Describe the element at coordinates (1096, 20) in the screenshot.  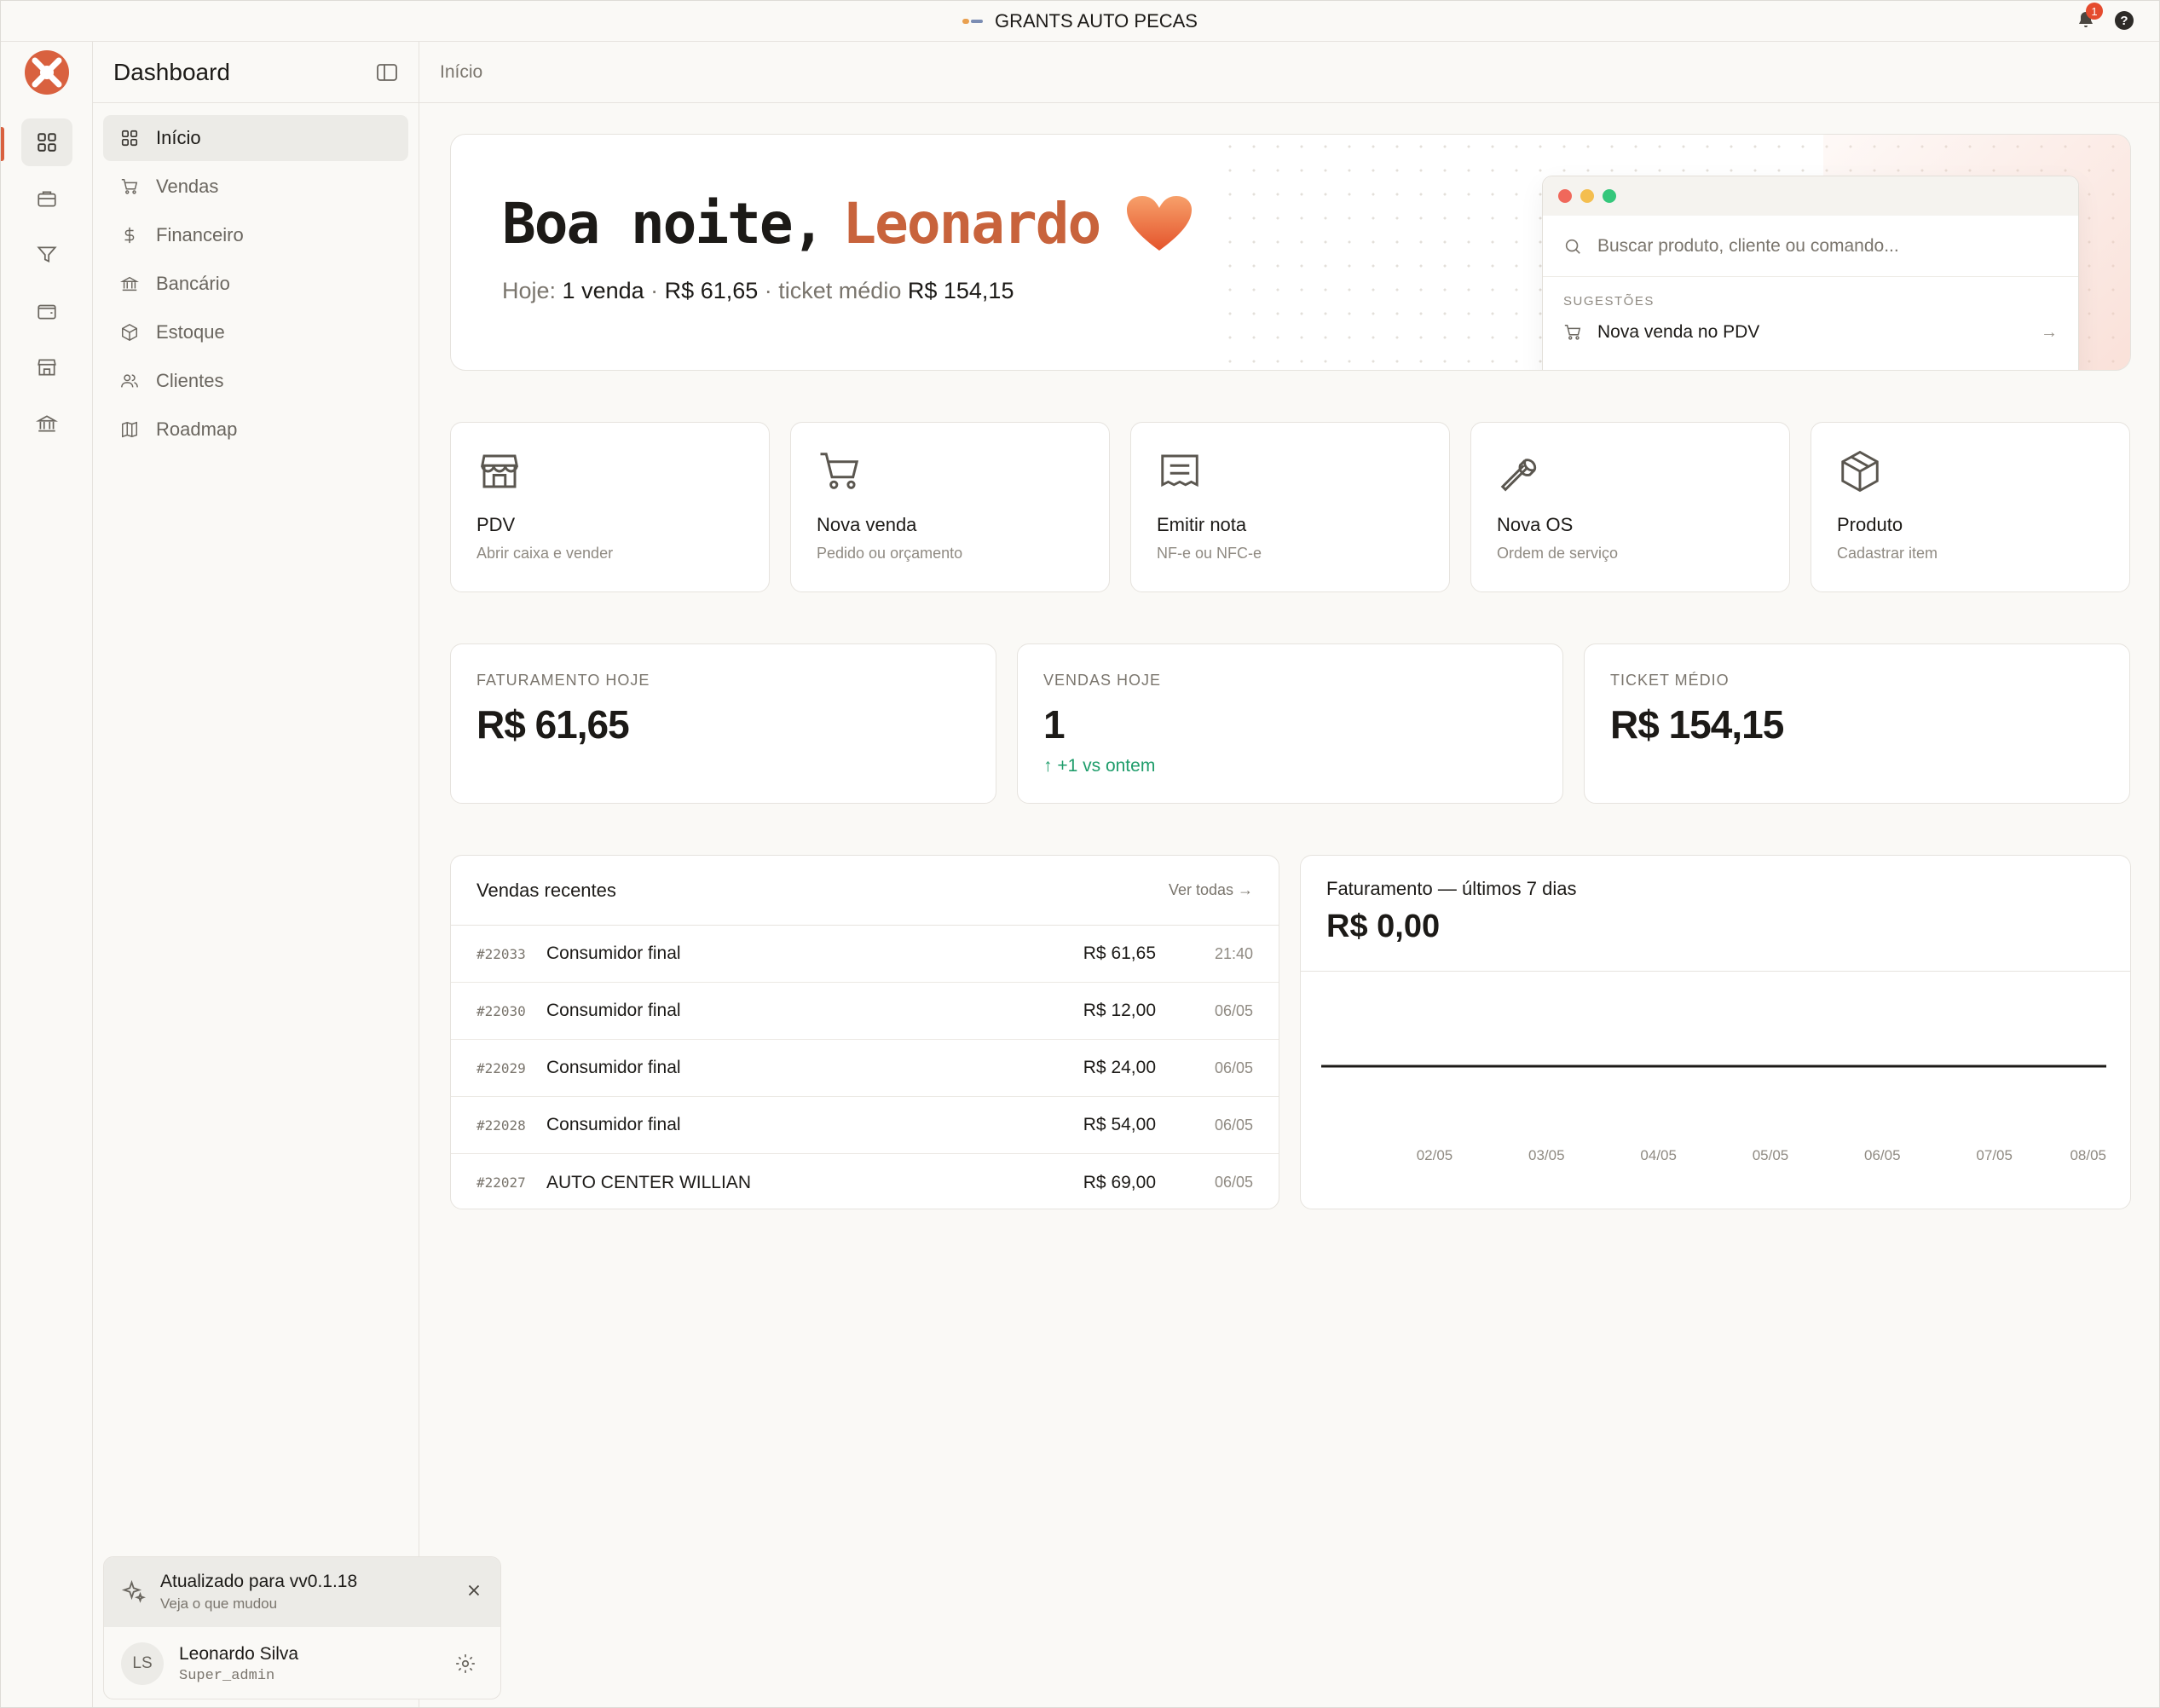
I see `app-title-text: GRANTS AUTO PECAS` at that location.